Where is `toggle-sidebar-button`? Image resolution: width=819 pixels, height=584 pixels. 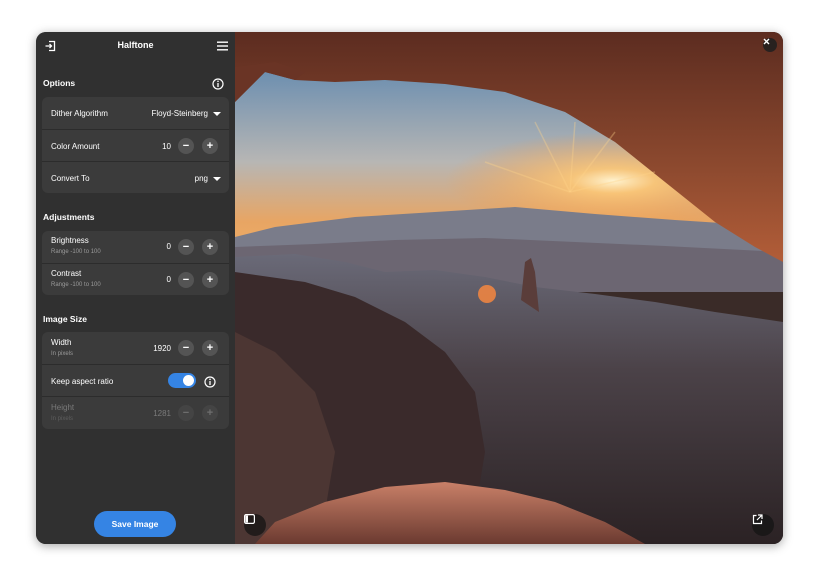
toggle-sidebar-button is located at coordinates (255, 525).